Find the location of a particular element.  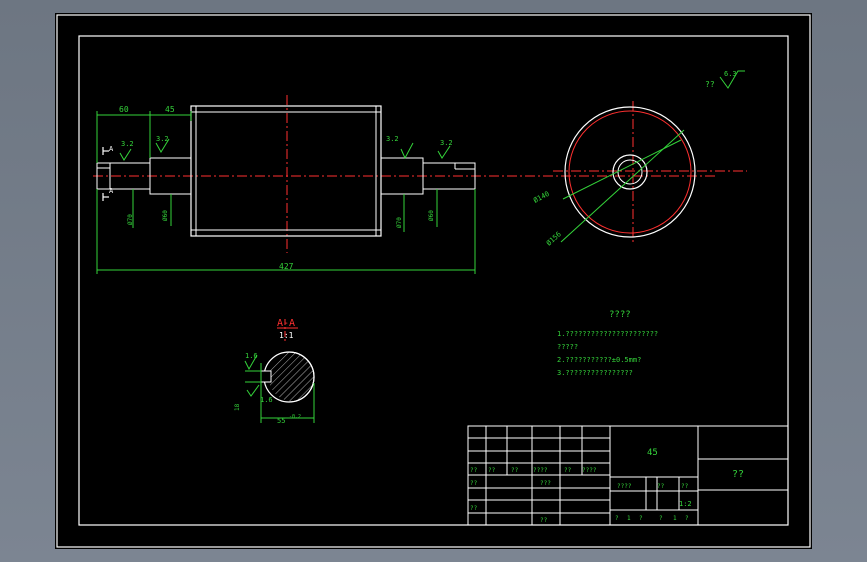

section-roughness-1: 1.6 is located at coordinates (251, 356).